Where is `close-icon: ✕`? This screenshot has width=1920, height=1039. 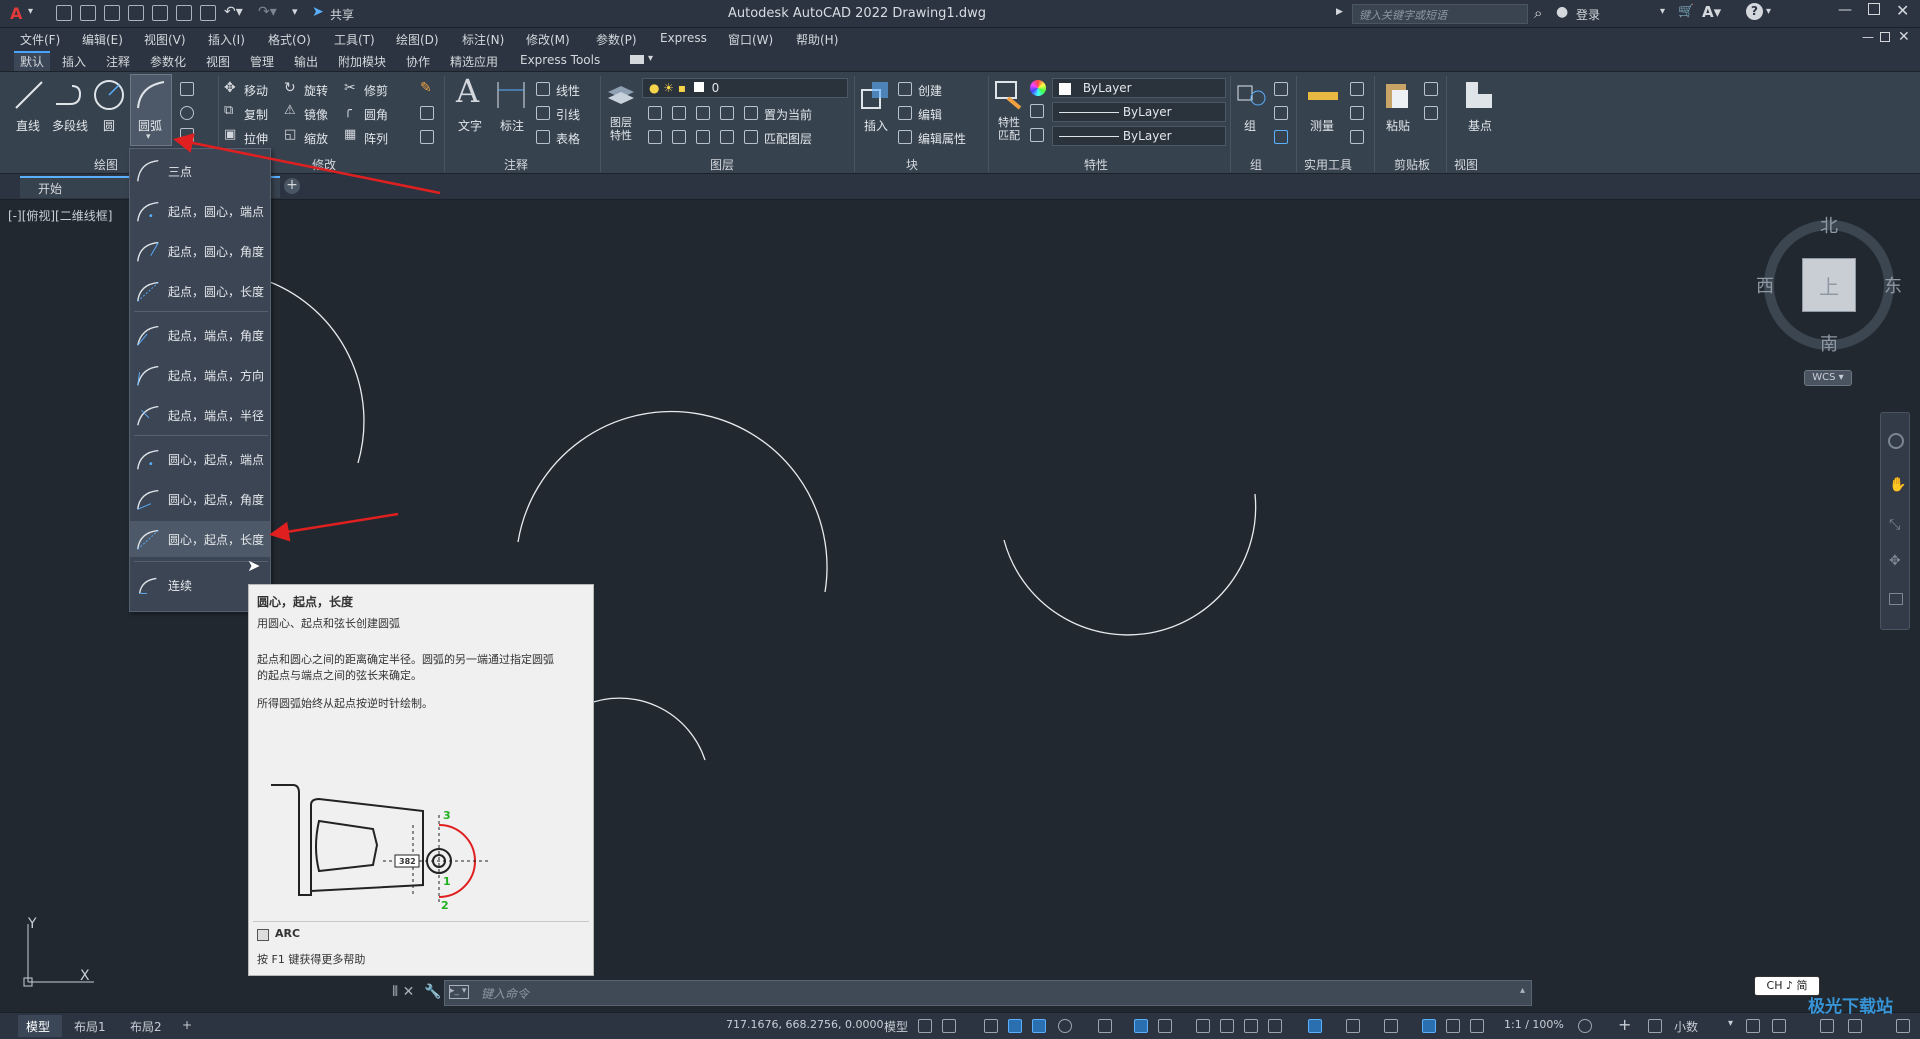 close-icon: ✕ is located at coordinates (1902, 10).